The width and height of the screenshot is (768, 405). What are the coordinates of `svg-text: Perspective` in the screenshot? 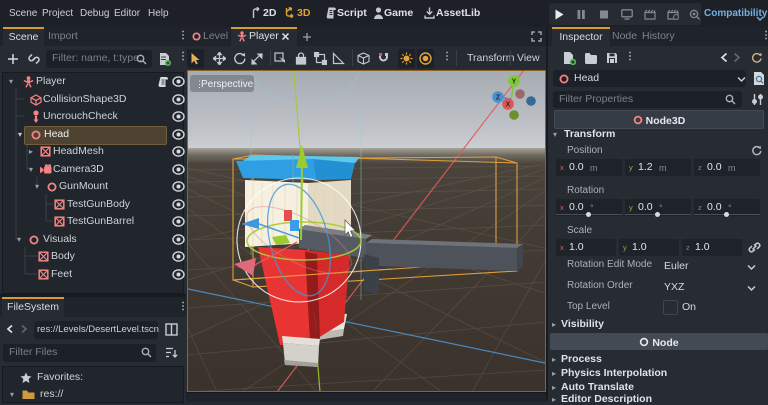 It's located at (227, 84).